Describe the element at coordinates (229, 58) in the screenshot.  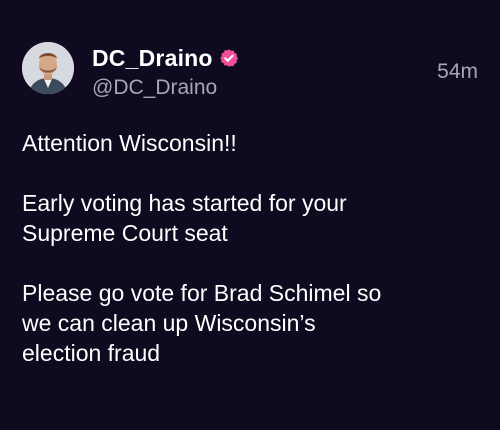
I see `verified-badge-icon` at that location.